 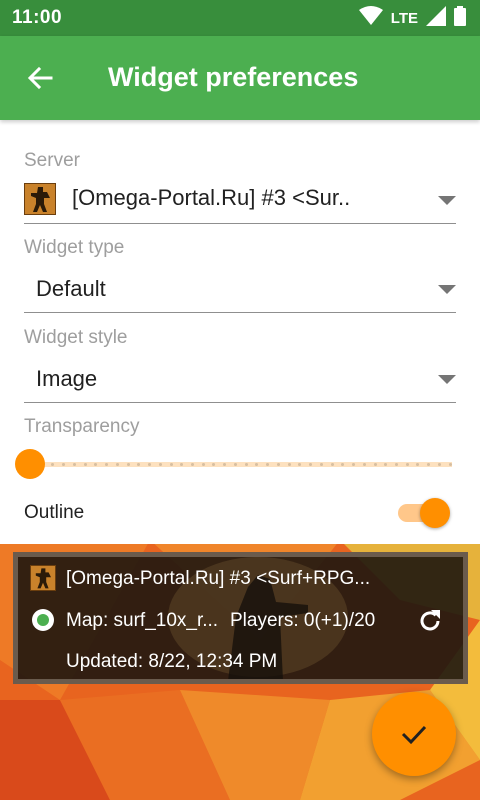 I want to click on save-fab-button, so click(x=414, y=734).